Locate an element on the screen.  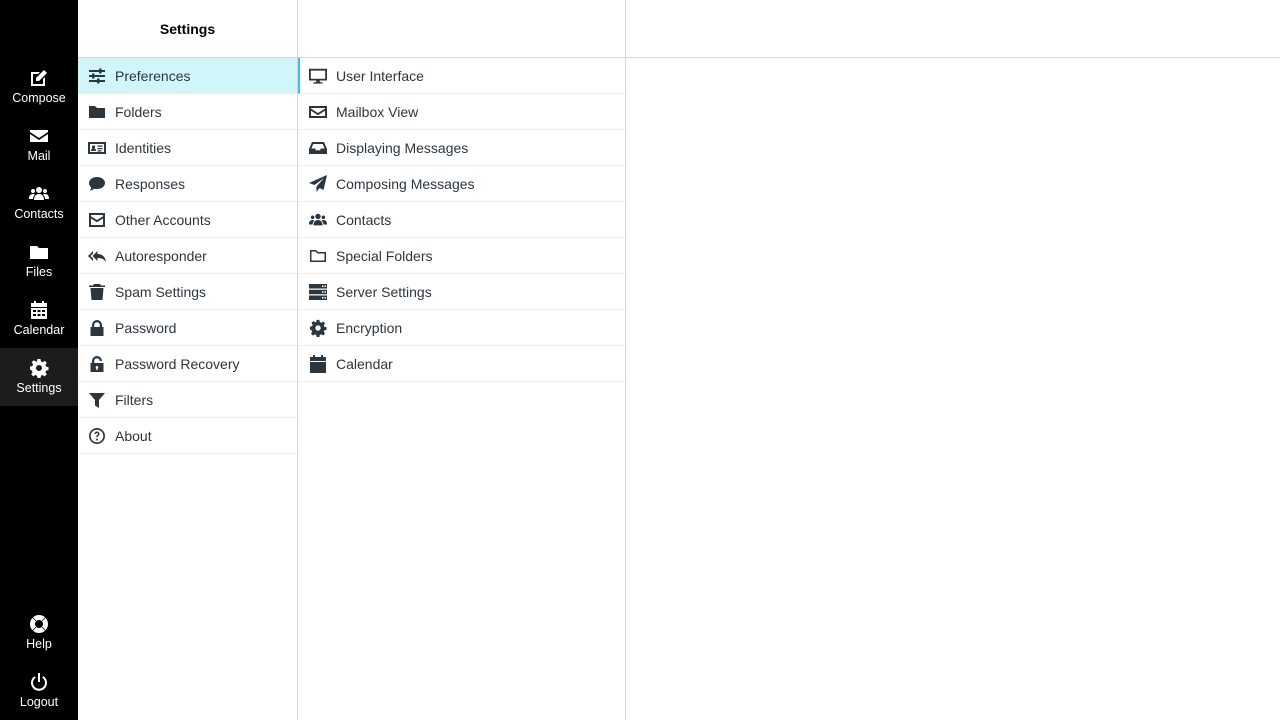
section-item-label: Server Settings is located at coordinates (384, 291).